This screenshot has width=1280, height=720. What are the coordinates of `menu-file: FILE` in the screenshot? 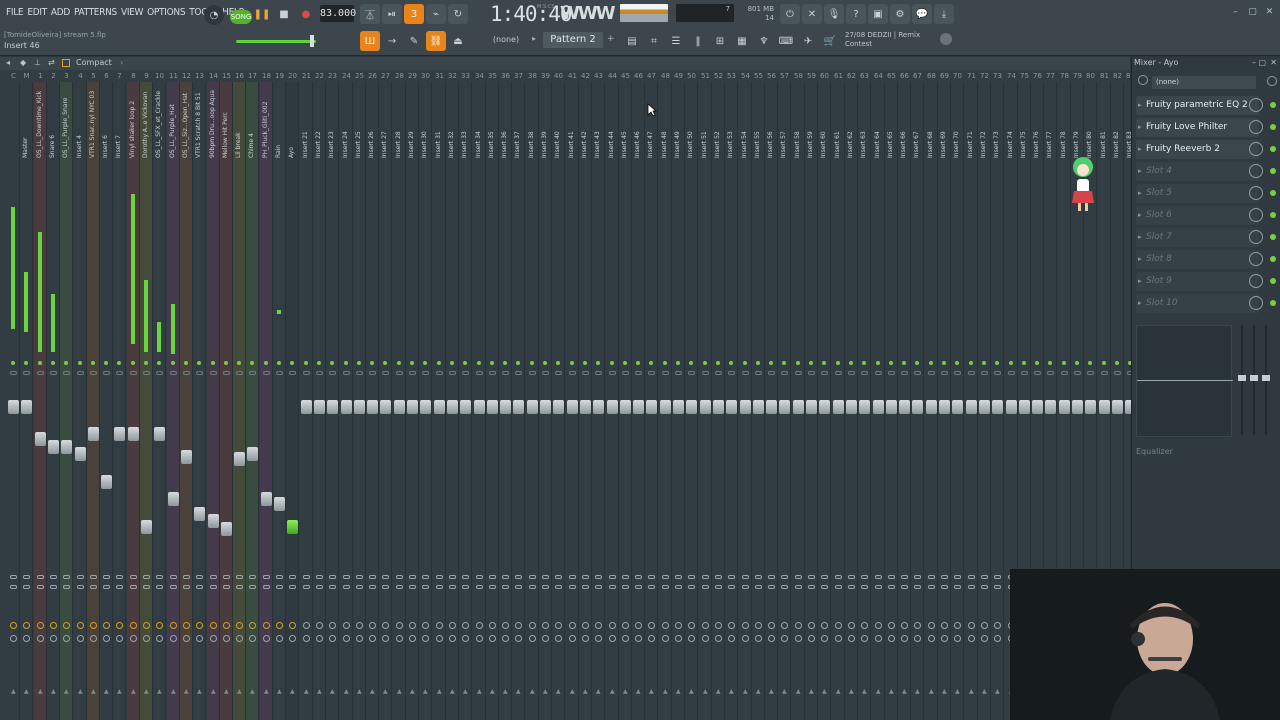 It's located at (14, 13).